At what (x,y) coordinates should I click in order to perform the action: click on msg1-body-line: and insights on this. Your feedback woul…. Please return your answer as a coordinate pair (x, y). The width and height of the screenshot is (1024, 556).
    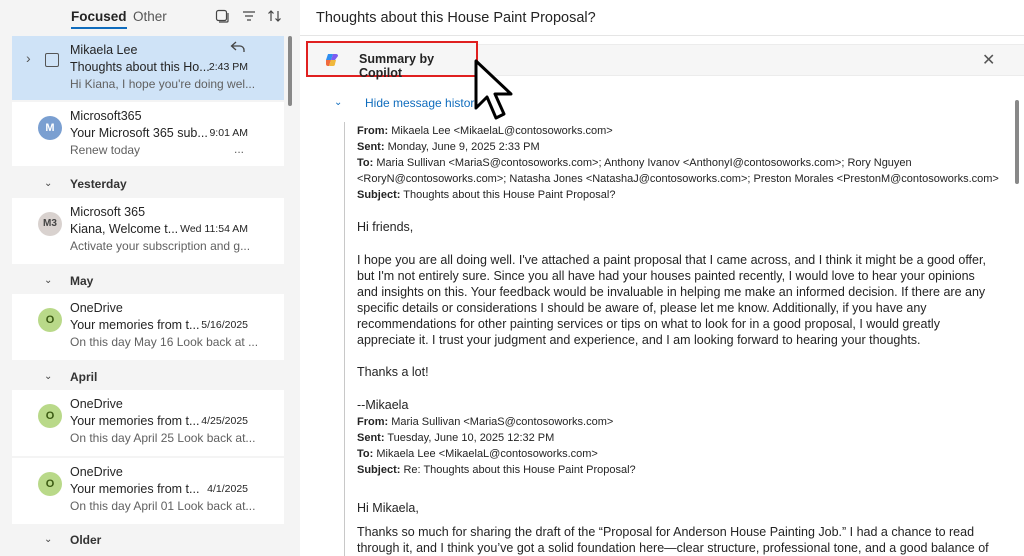
    Looking at the image, I should click on (671, 292).